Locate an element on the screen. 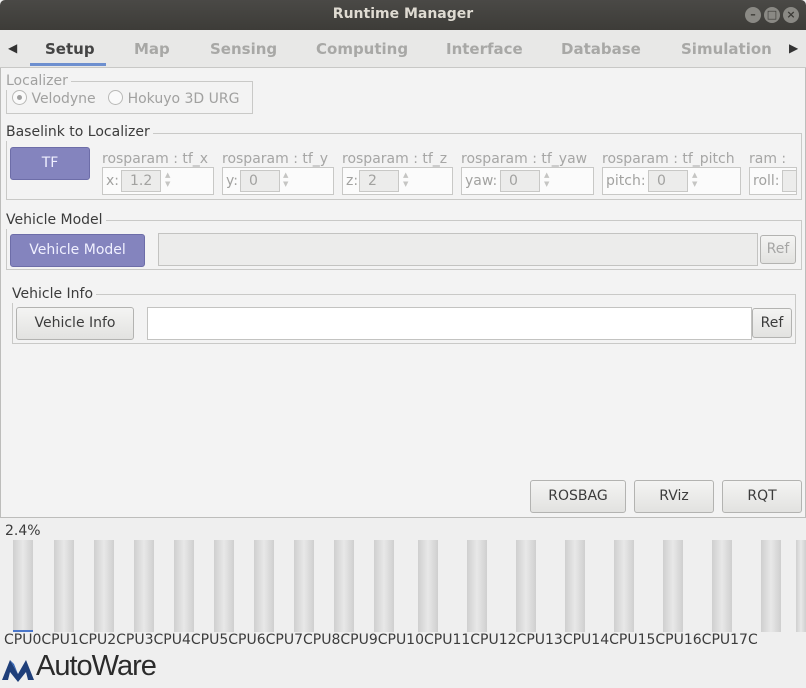 The image size is (806, 688). tf-pitch-spinbox: pitch: 0 ▲ ▼ is located at coordinates (671, 181).